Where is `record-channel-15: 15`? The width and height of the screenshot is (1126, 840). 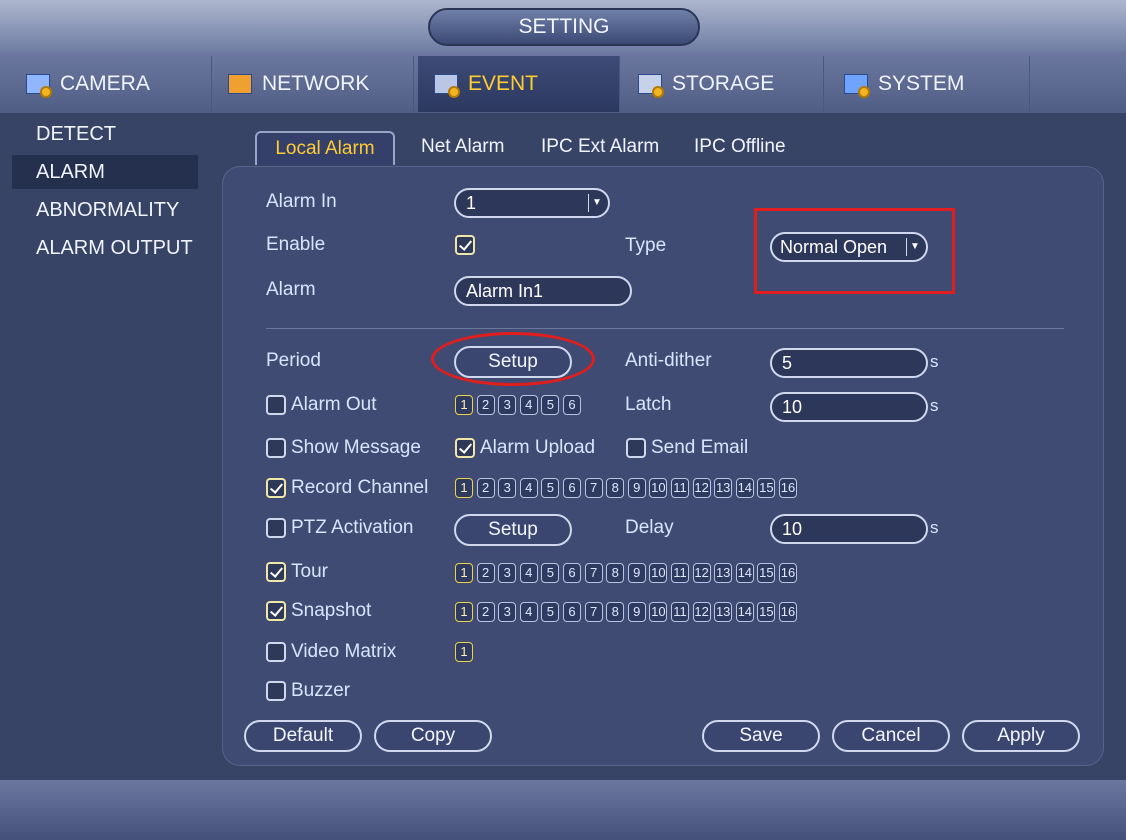 record-channel-15: 15 is located at coordinates (766, 488).